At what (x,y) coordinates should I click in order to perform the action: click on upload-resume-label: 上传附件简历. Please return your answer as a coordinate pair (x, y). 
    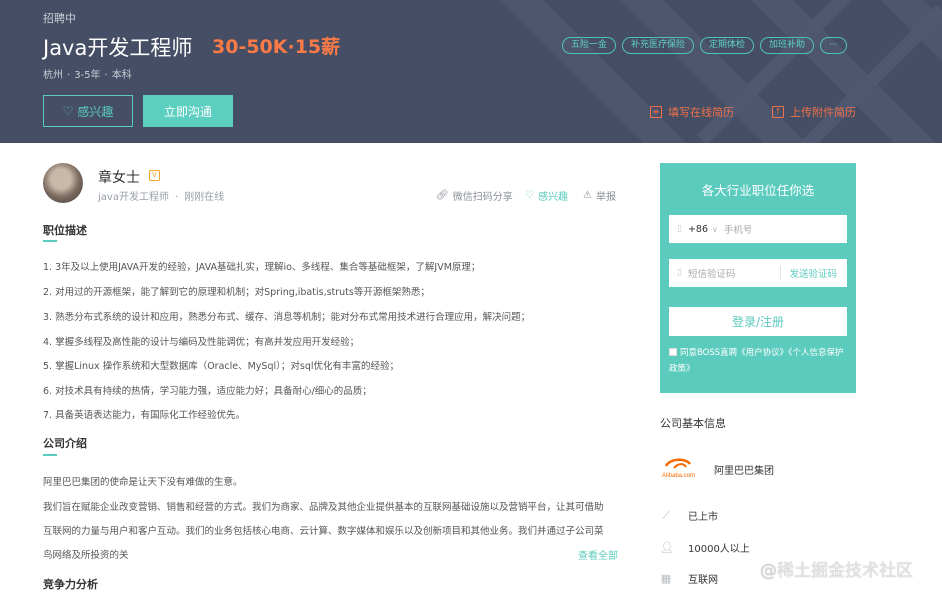
    Looking at the image, I should click on (823, 112).